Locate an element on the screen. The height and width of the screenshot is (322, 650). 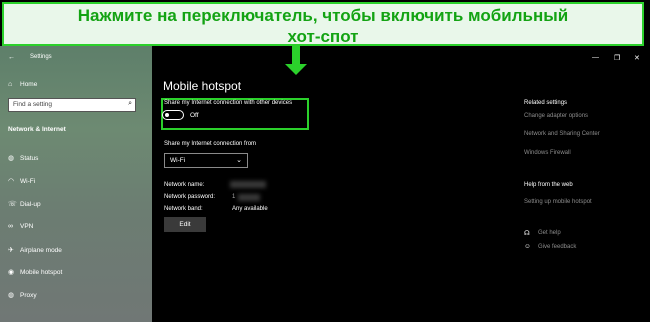
redacted-network-name is located at coordinates (248, 184).